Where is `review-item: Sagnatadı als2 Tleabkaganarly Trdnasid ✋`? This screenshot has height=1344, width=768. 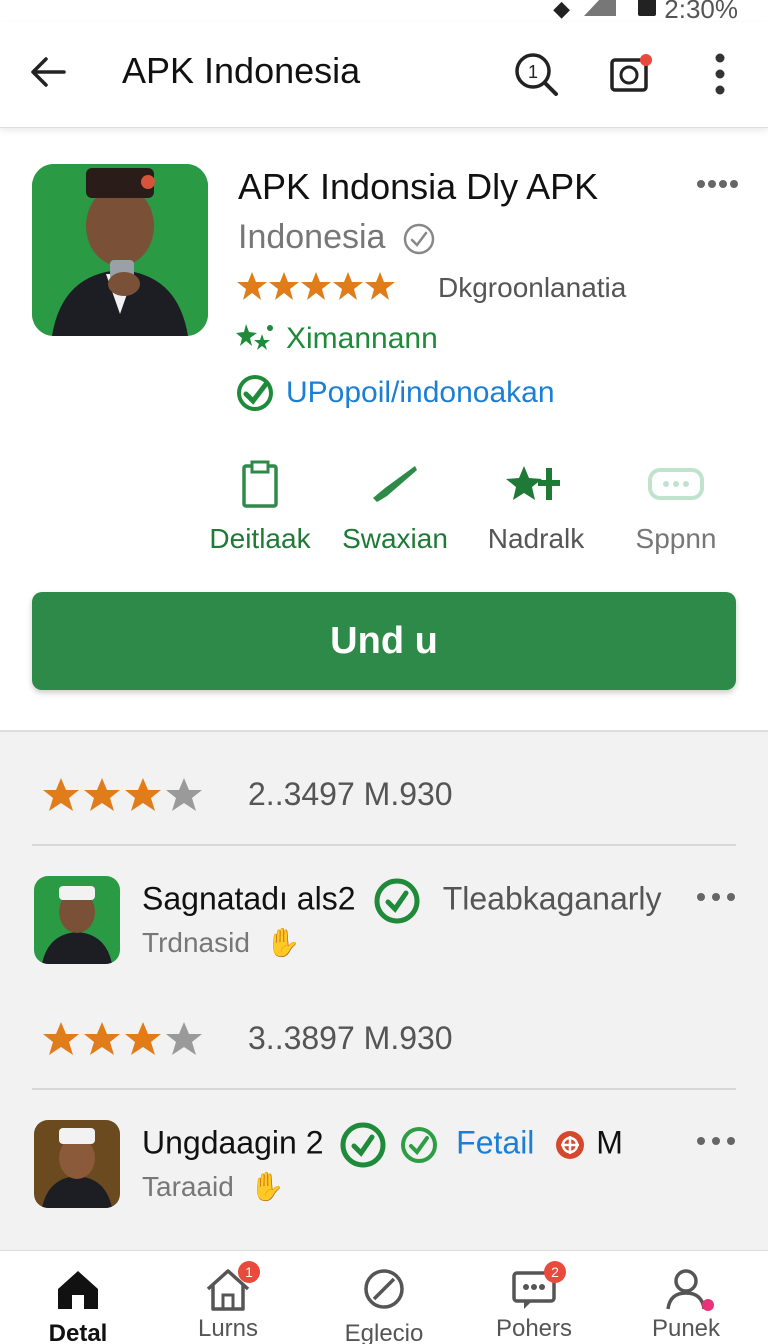
review-item: Sagnatadı als2 Tleabkaganarly Trdnasid ✋ is located at coordinates (389, 926).